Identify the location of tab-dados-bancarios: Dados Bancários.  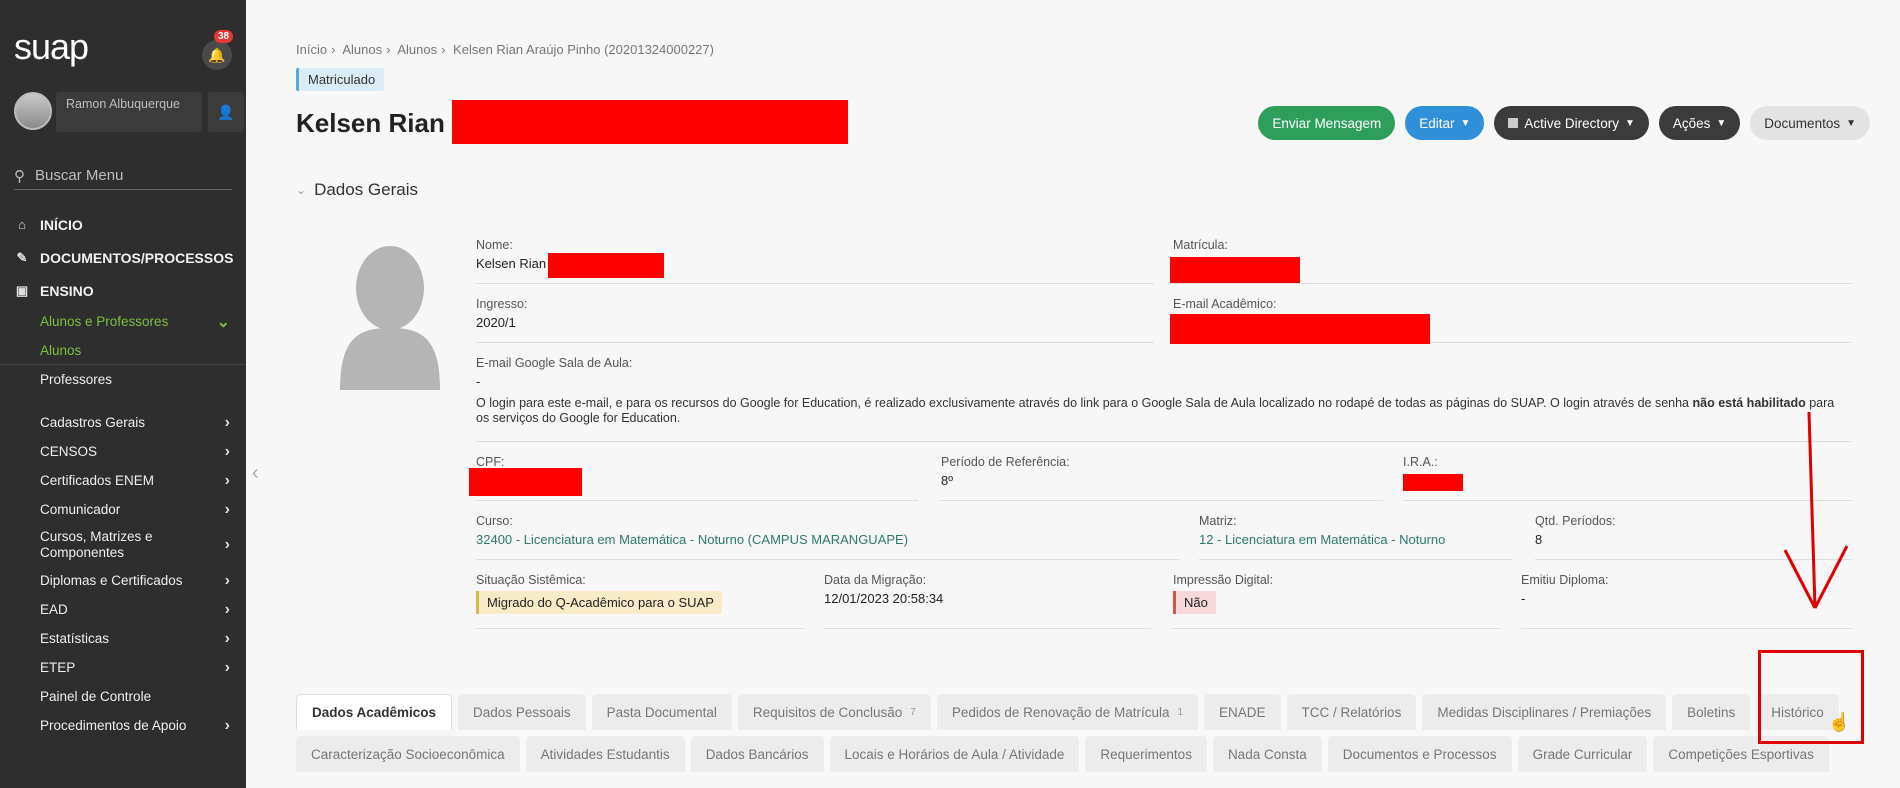
(757, 754).